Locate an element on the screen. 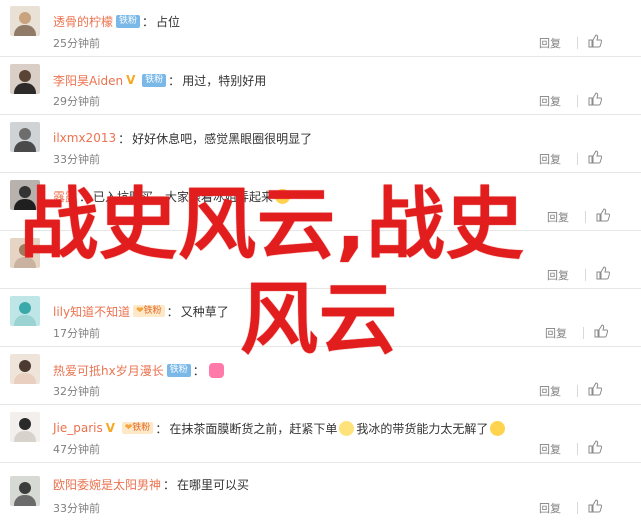 The height and width of the screenshot is (529, 641). comment-text: 已入坑购买，大家跟着冰姐弄起来 is located at coordinates (183, 196).